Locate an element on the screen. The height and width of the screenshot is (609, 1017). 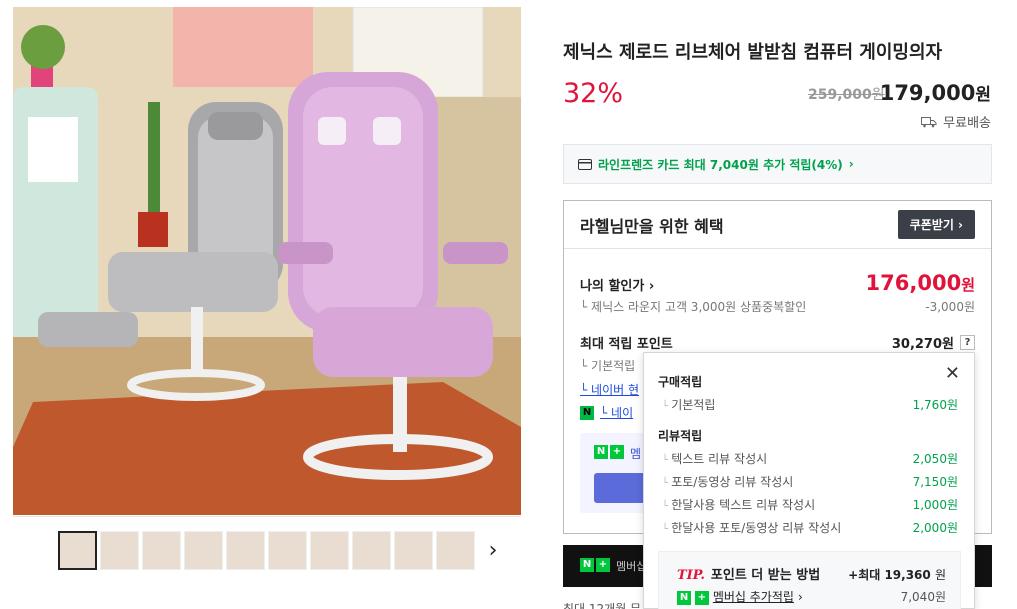
purchase-points-title: 구매적립 is located at coordinates (680, 382).